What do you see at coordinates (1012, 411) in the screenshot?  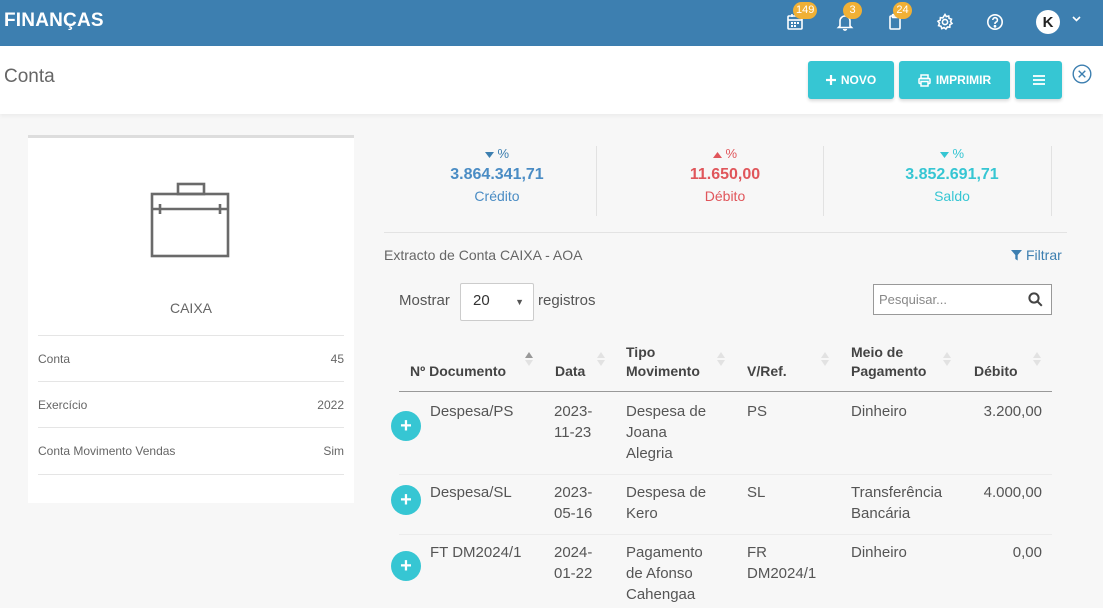 I see `cell-debito: 3.200,00` at bounding box center [1012, 411].